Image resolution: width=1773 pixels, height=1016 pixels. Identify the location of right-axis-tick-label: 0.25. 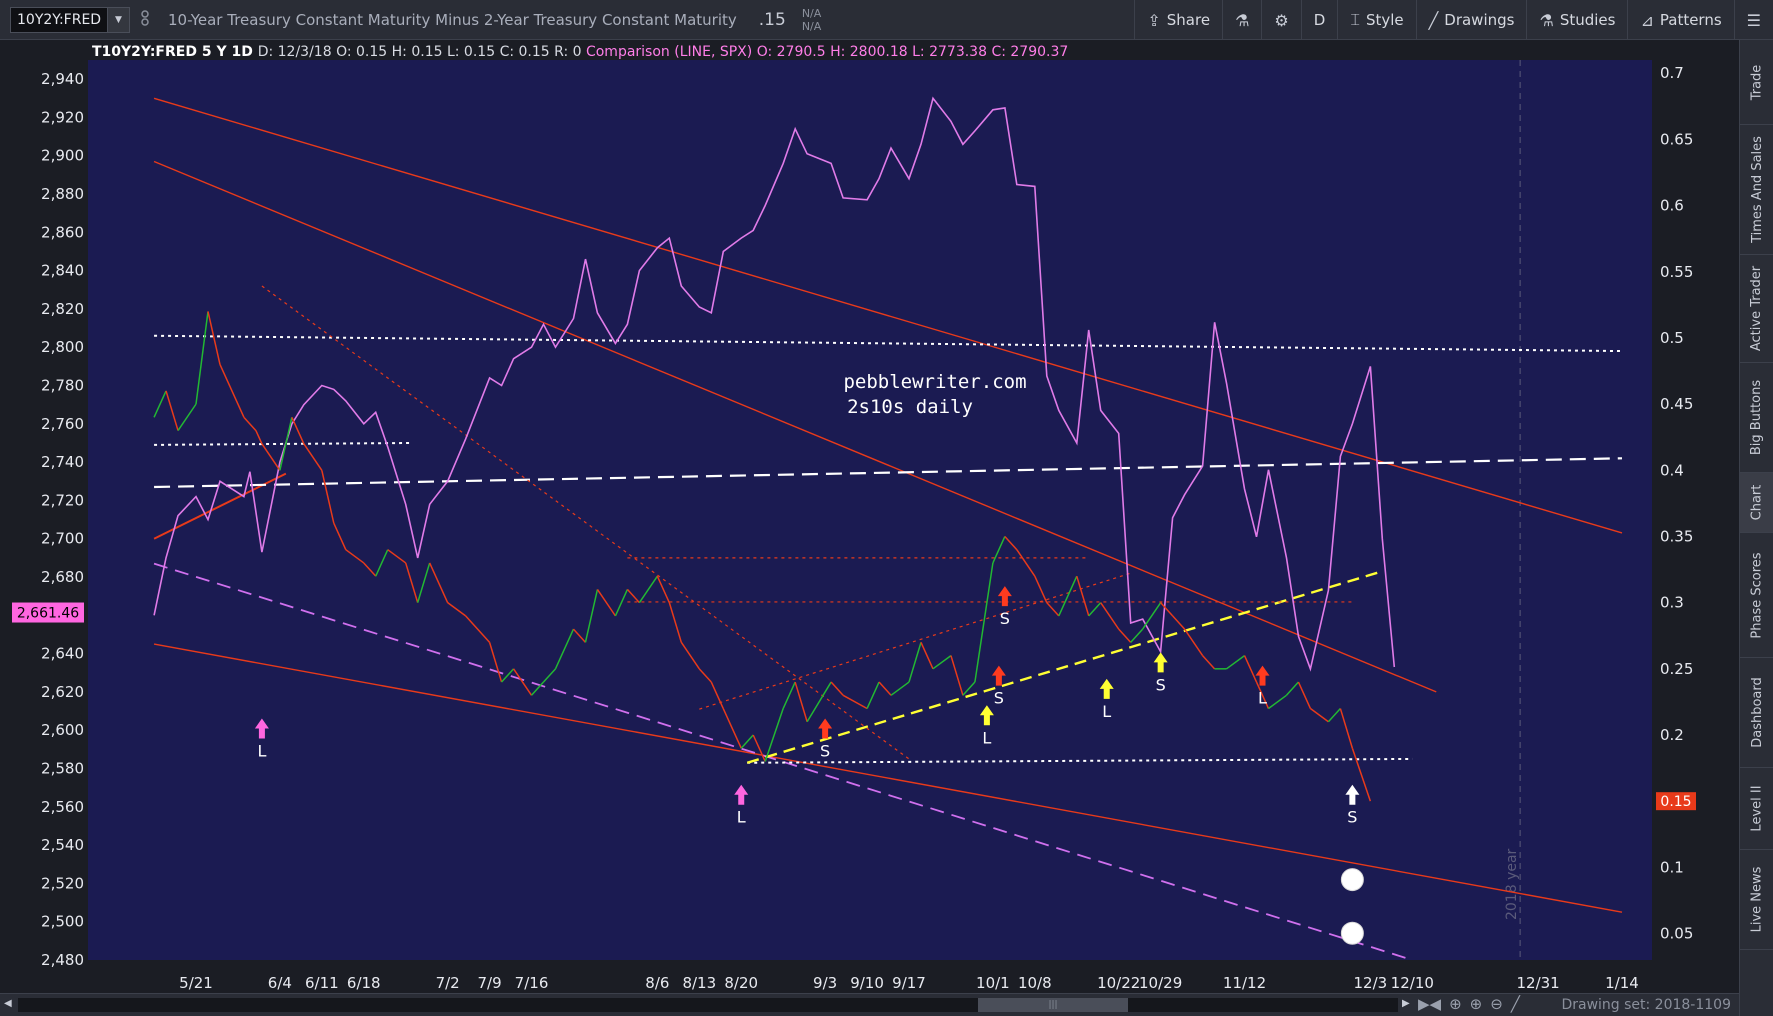
(1676, 669).